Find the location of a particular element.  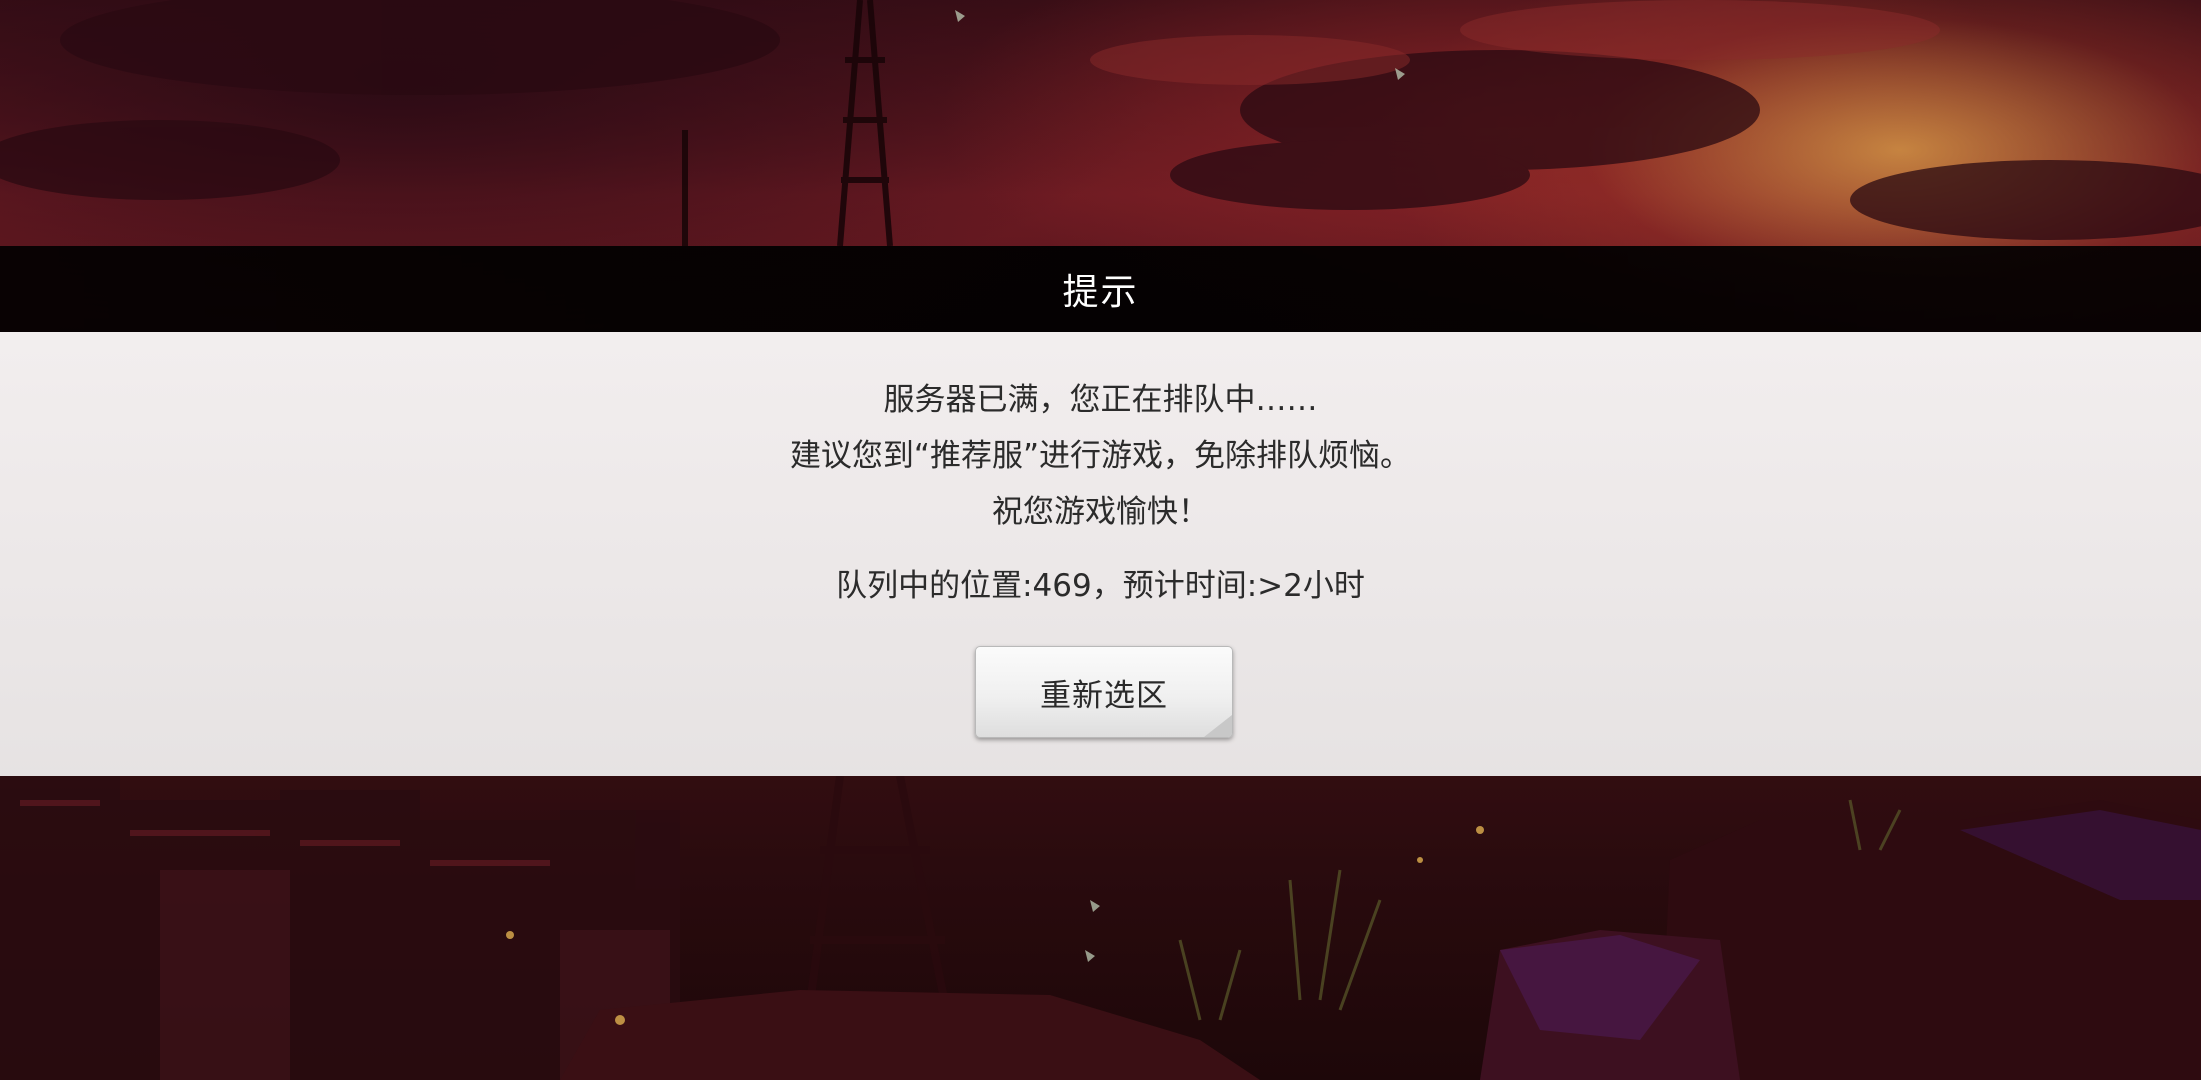

reselect-server-button: 重新选区 is located at coordinates (1104, 692).